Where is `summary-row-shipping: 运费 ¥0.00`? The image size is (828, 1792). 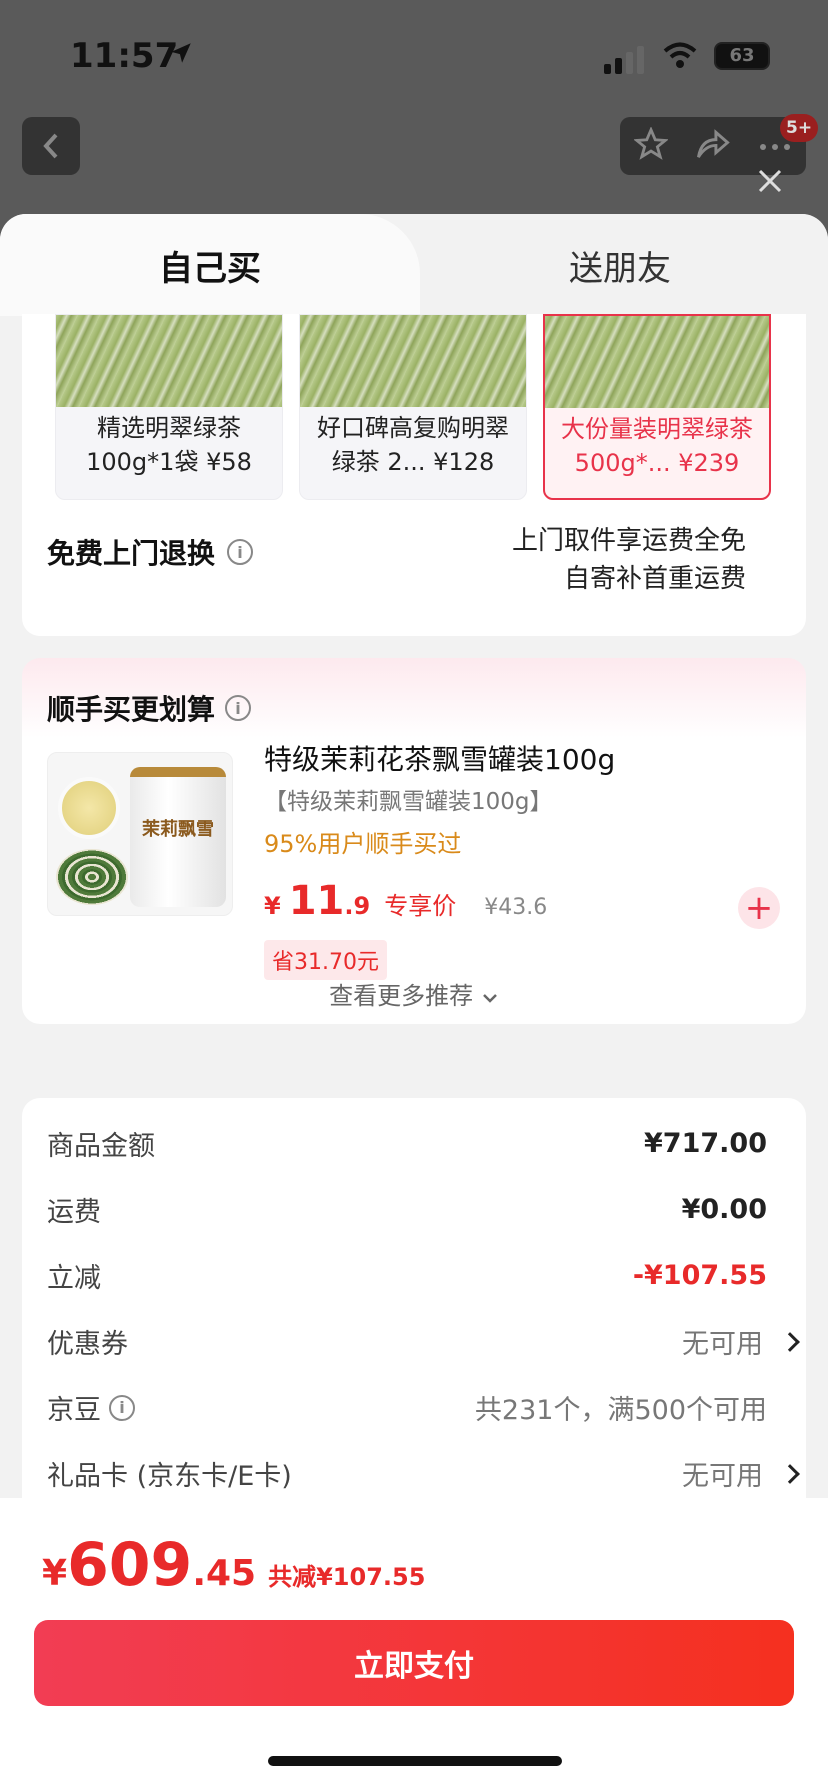 summary-row-shipping: 运费 ¥0.00 is located at coordinates (407, 1209).